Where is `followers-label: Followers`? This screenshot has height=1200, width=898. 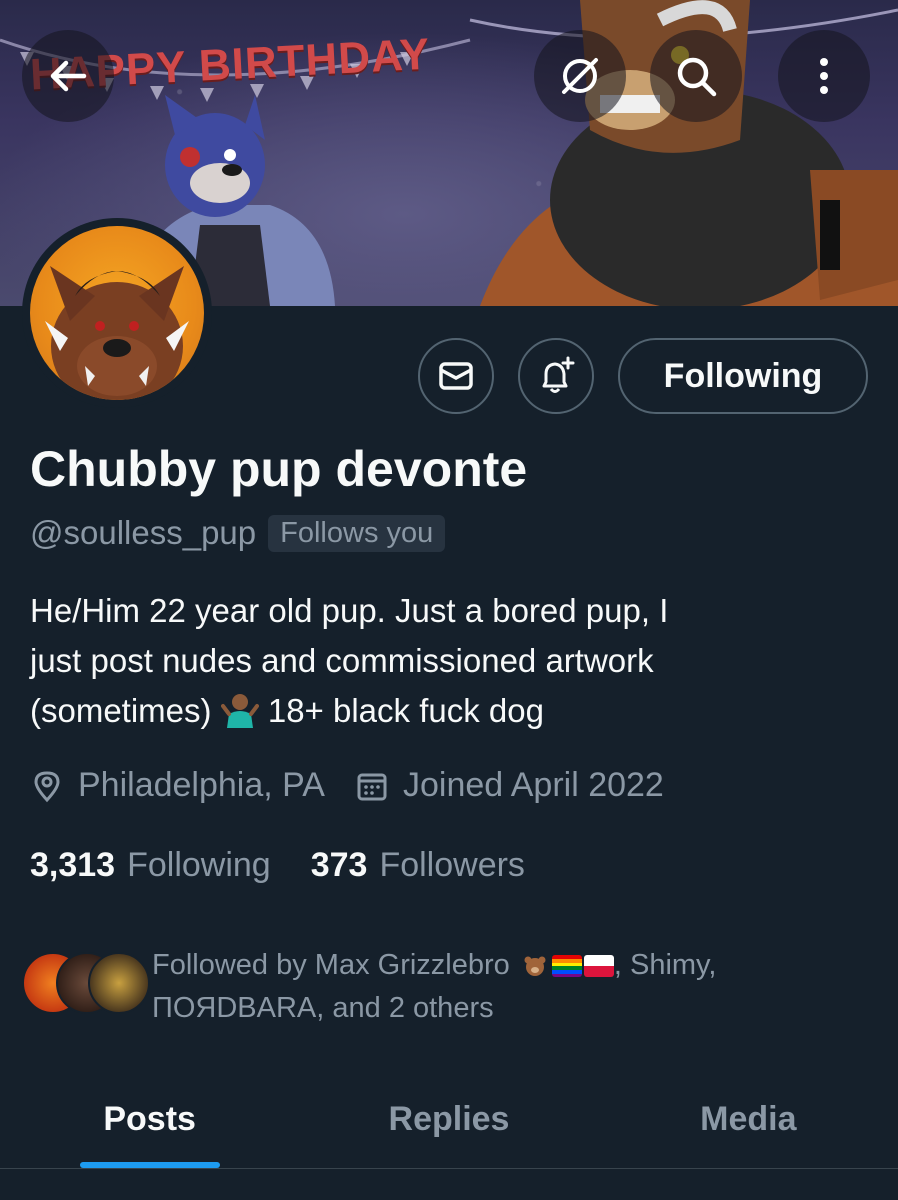 followers-label: Followers is located at coordinates (451, 865).